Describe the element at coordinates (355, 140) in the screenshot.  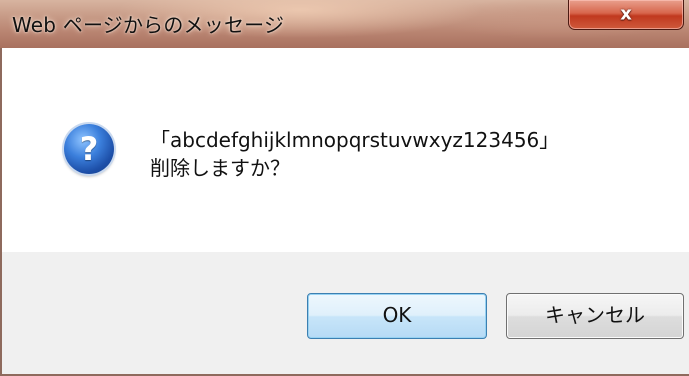
I see `message-text-line-1: 「abcdefghijklmnopqrstuvwxyz123456」` at that location.